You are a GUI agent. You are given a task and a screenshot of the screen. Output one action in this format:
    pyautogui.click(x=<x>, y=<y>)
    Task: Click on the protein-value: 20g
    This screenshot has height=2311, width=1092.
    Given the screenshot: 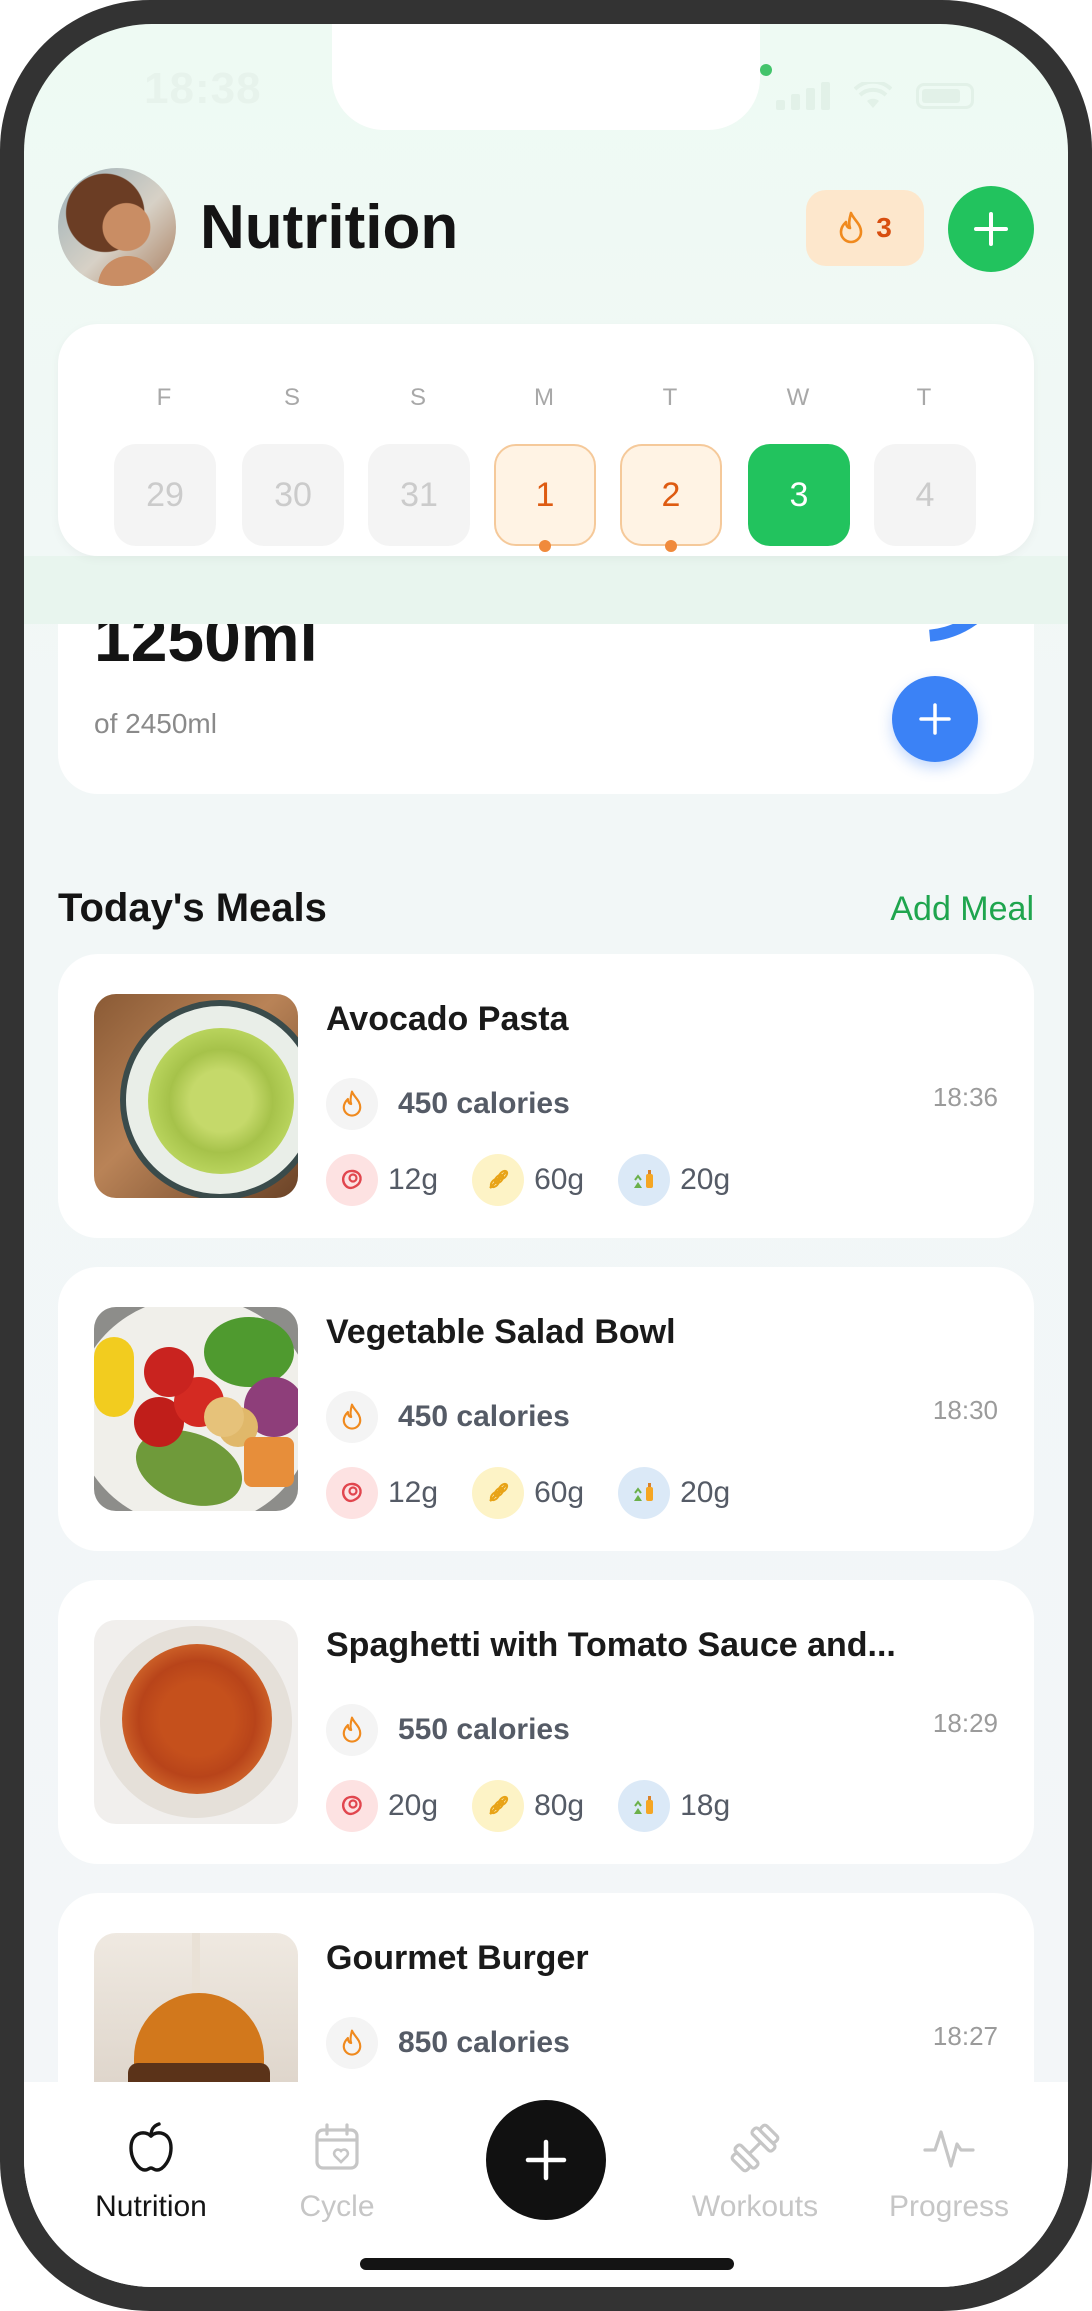 What is the action you would take?
    pyautogui.click(x=413, y=1805)
    